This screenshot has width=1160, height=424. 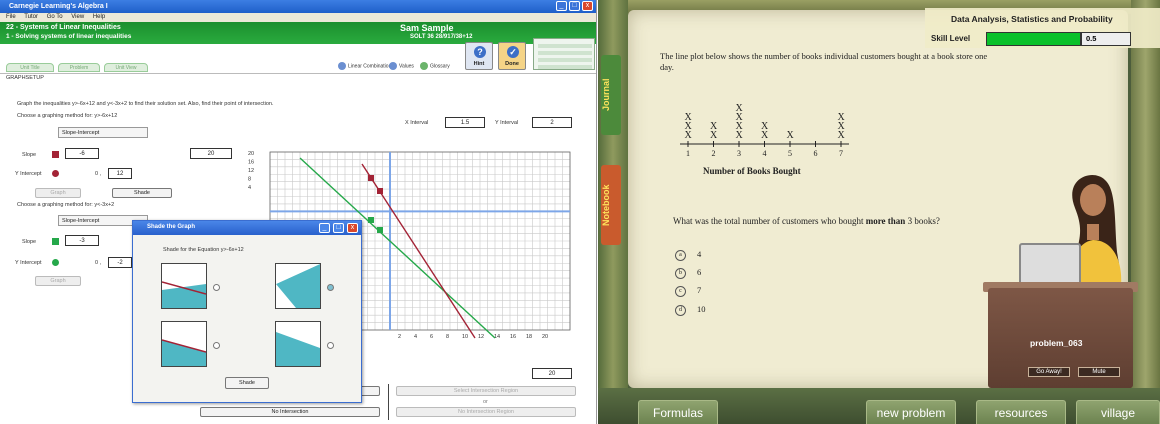 What do you see at coordinates (513, 52) in the screenshot?
I see `done-icon: ✓` at bounding box center [513, 52].